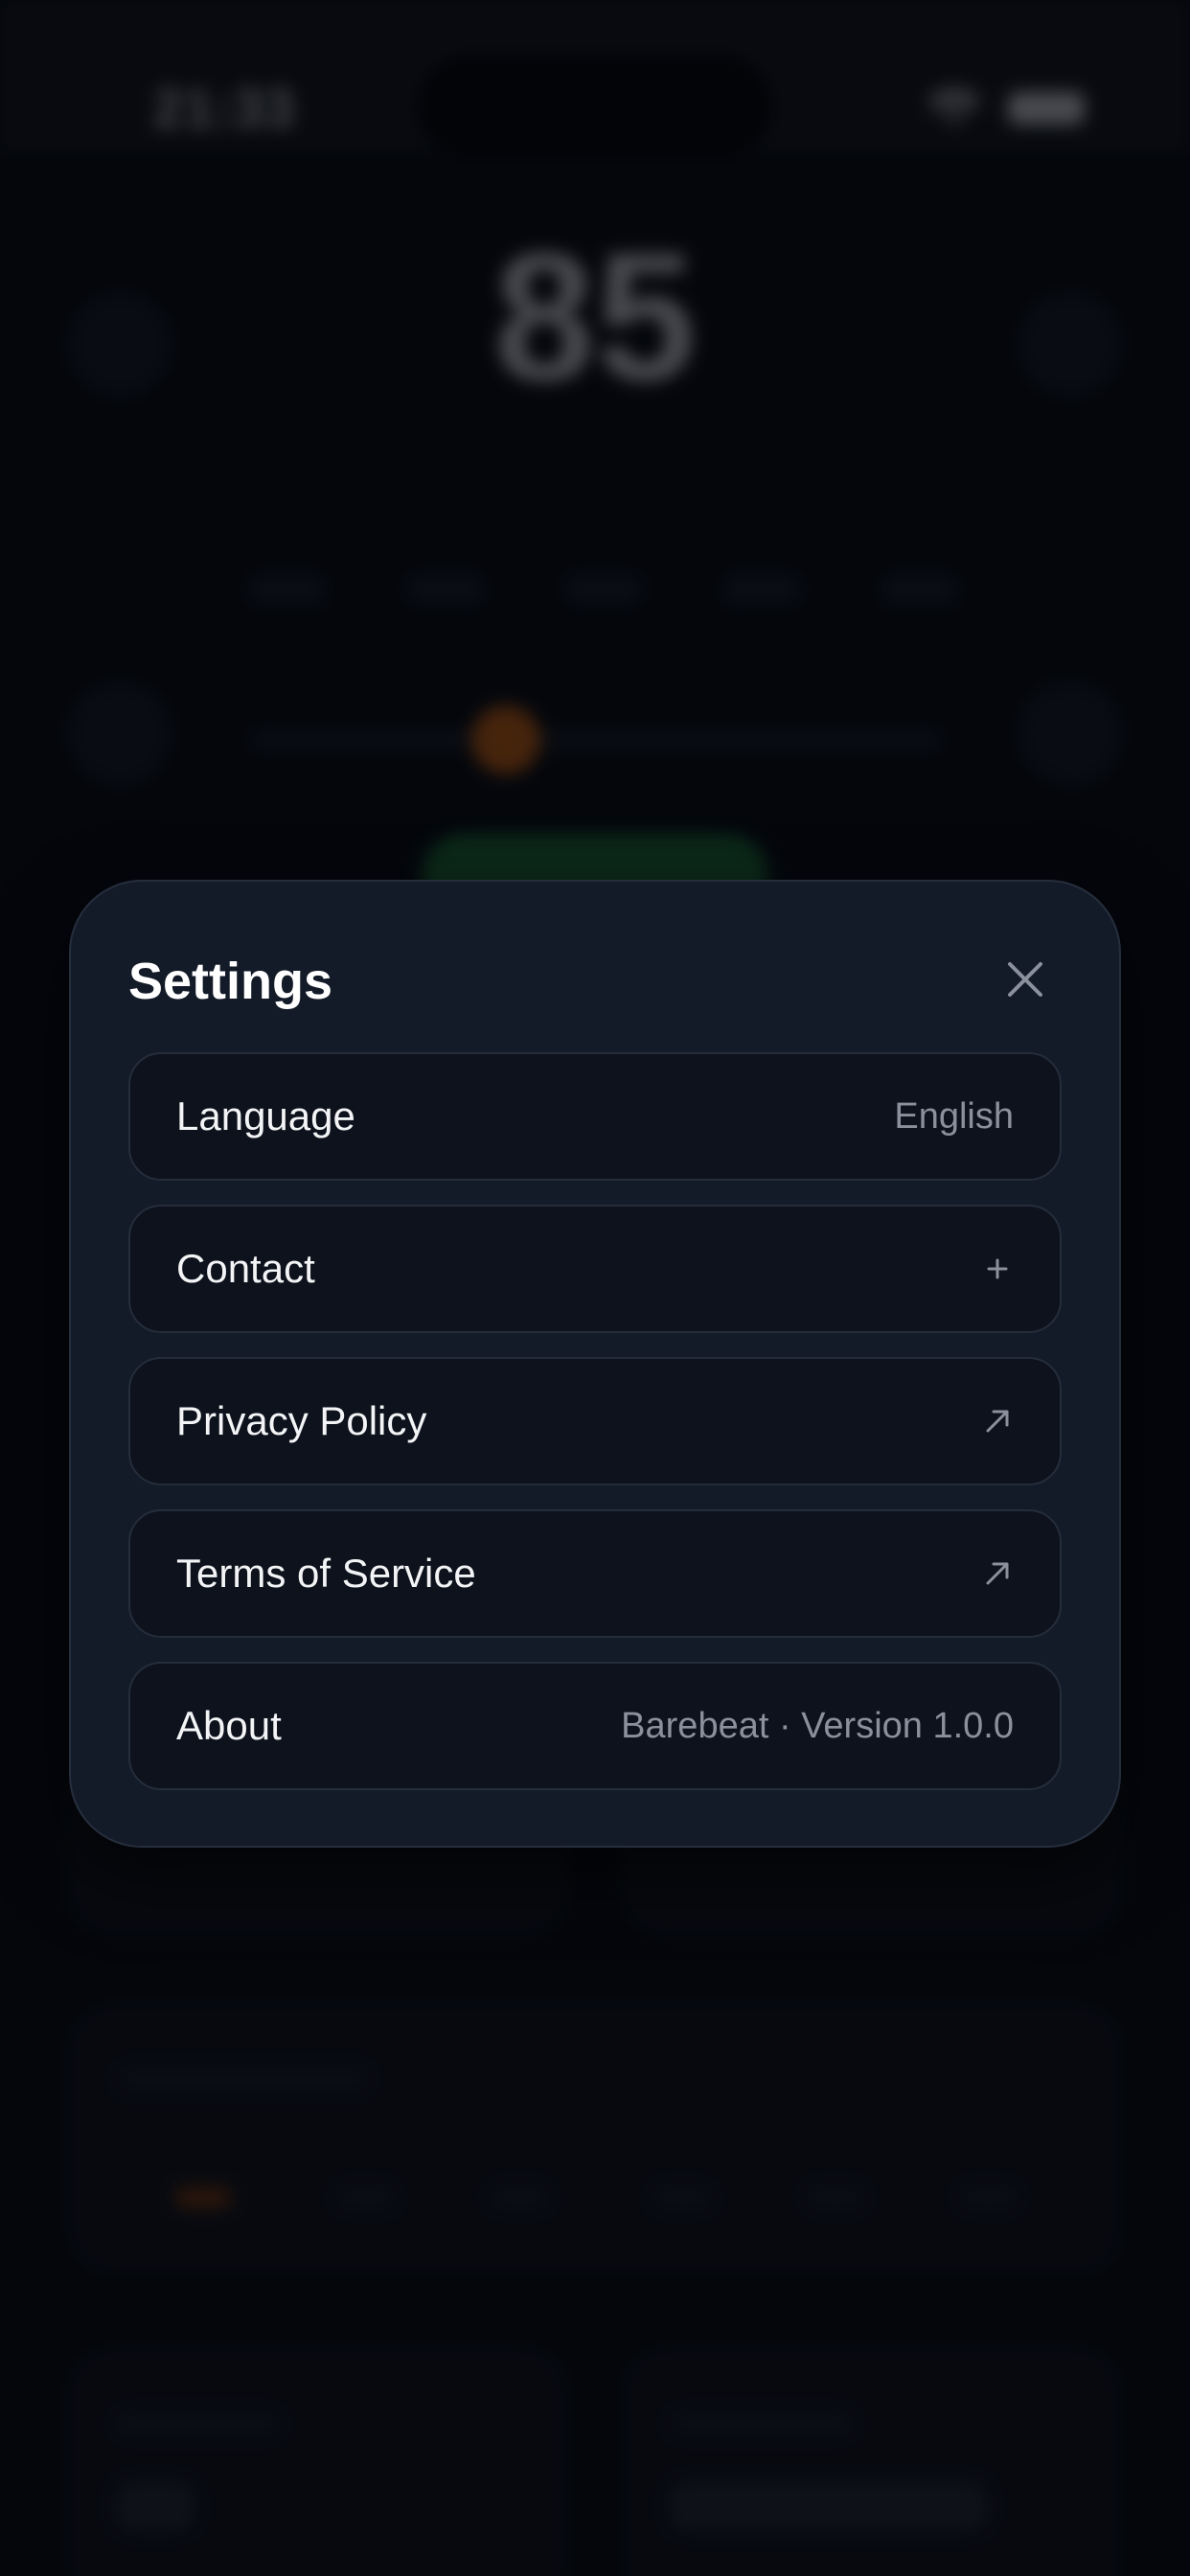 The image size is (1190, 2576). What do you see at coordinates (595, 1726) in the screenshot?
I see `settings-row-about: About Barebeat · Version 1.0.0` at bounding box center [595, 1726].